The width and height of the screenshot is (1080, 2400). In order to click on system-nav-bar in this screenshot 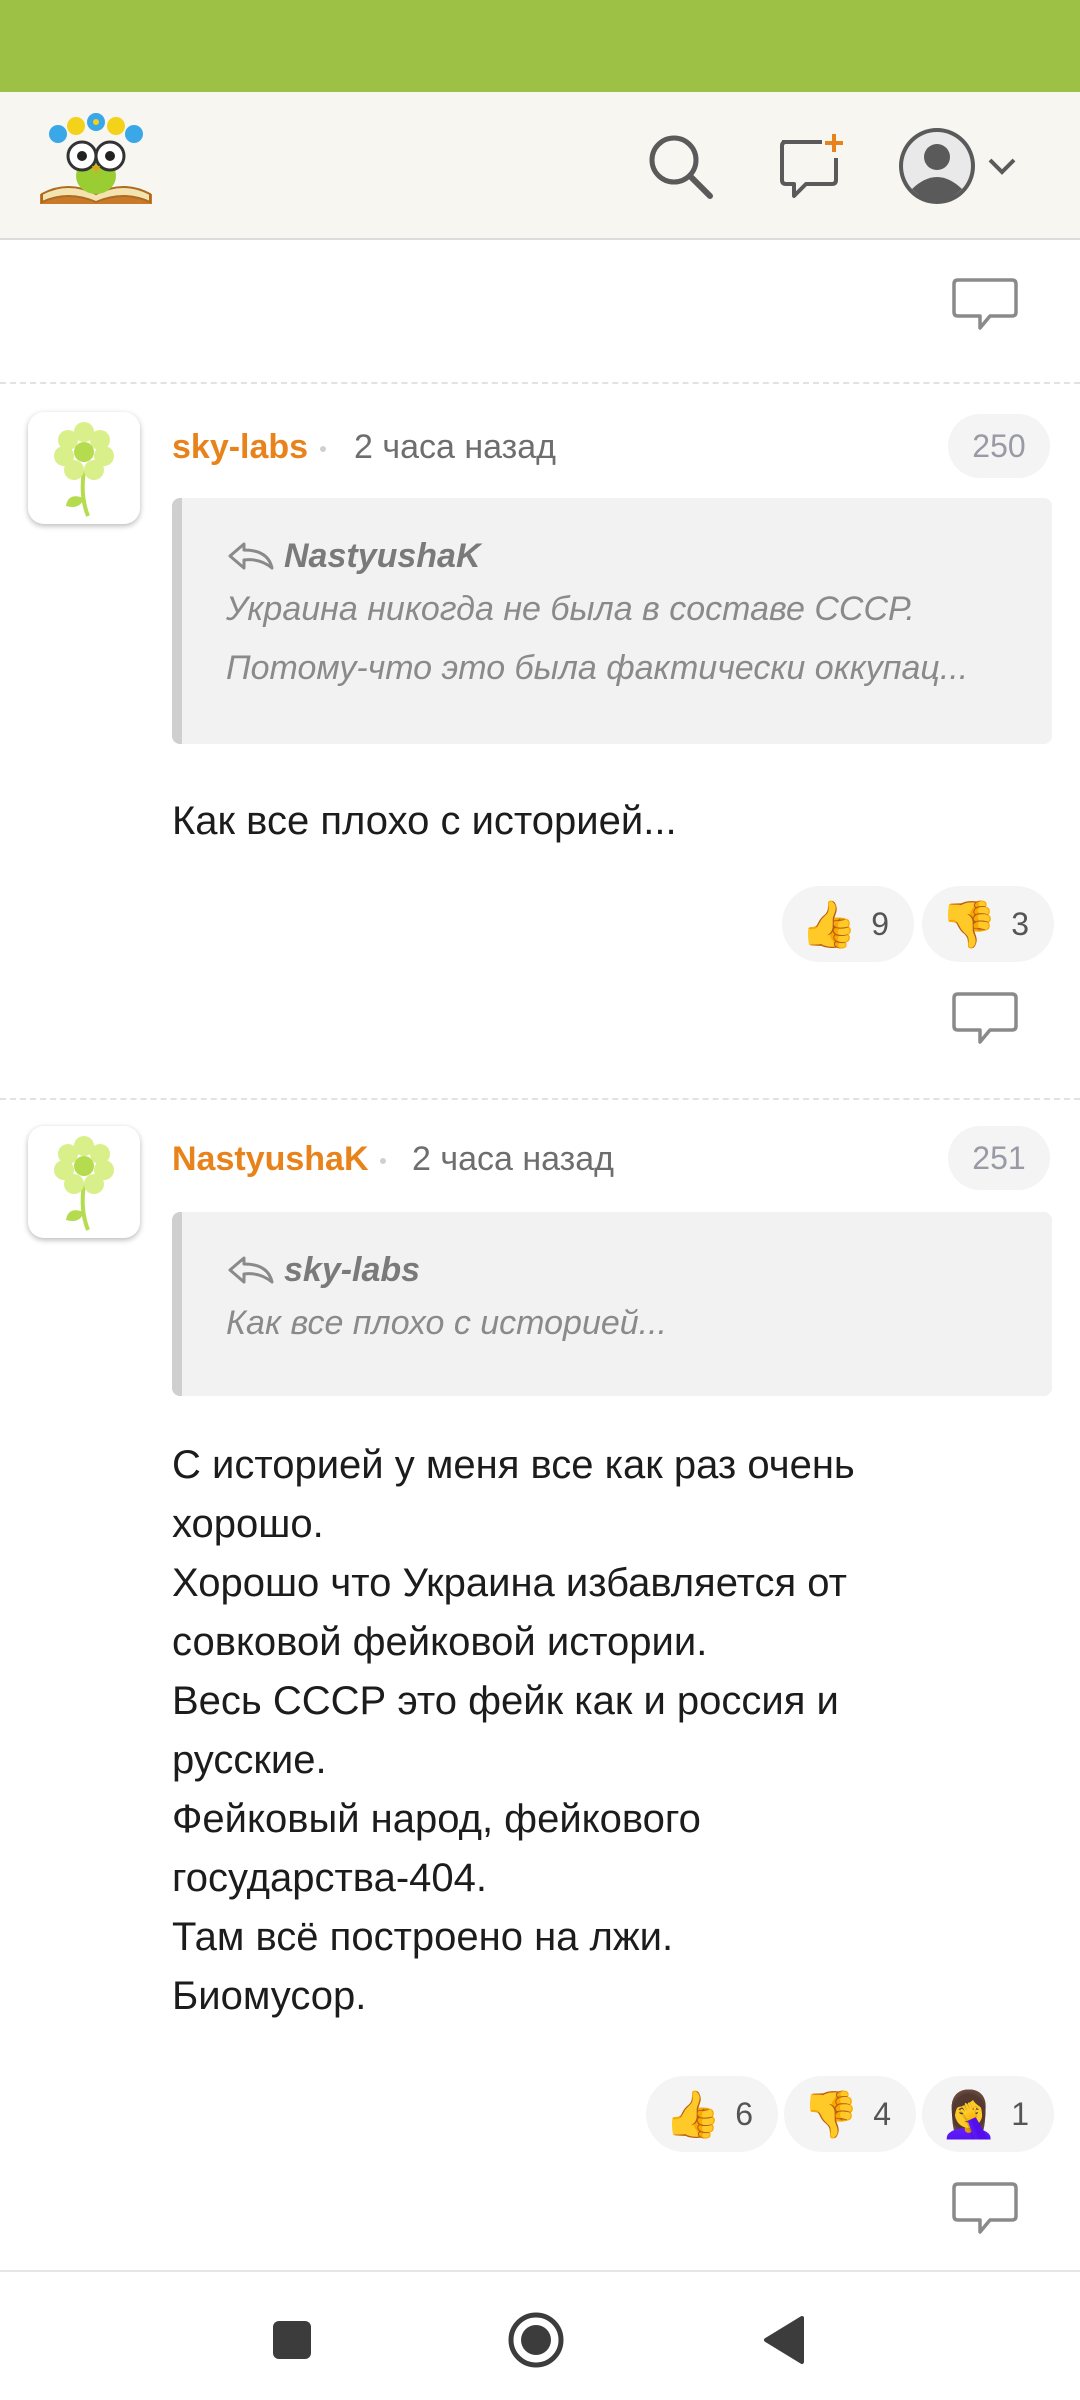, I will do `click(540, 2335)`.